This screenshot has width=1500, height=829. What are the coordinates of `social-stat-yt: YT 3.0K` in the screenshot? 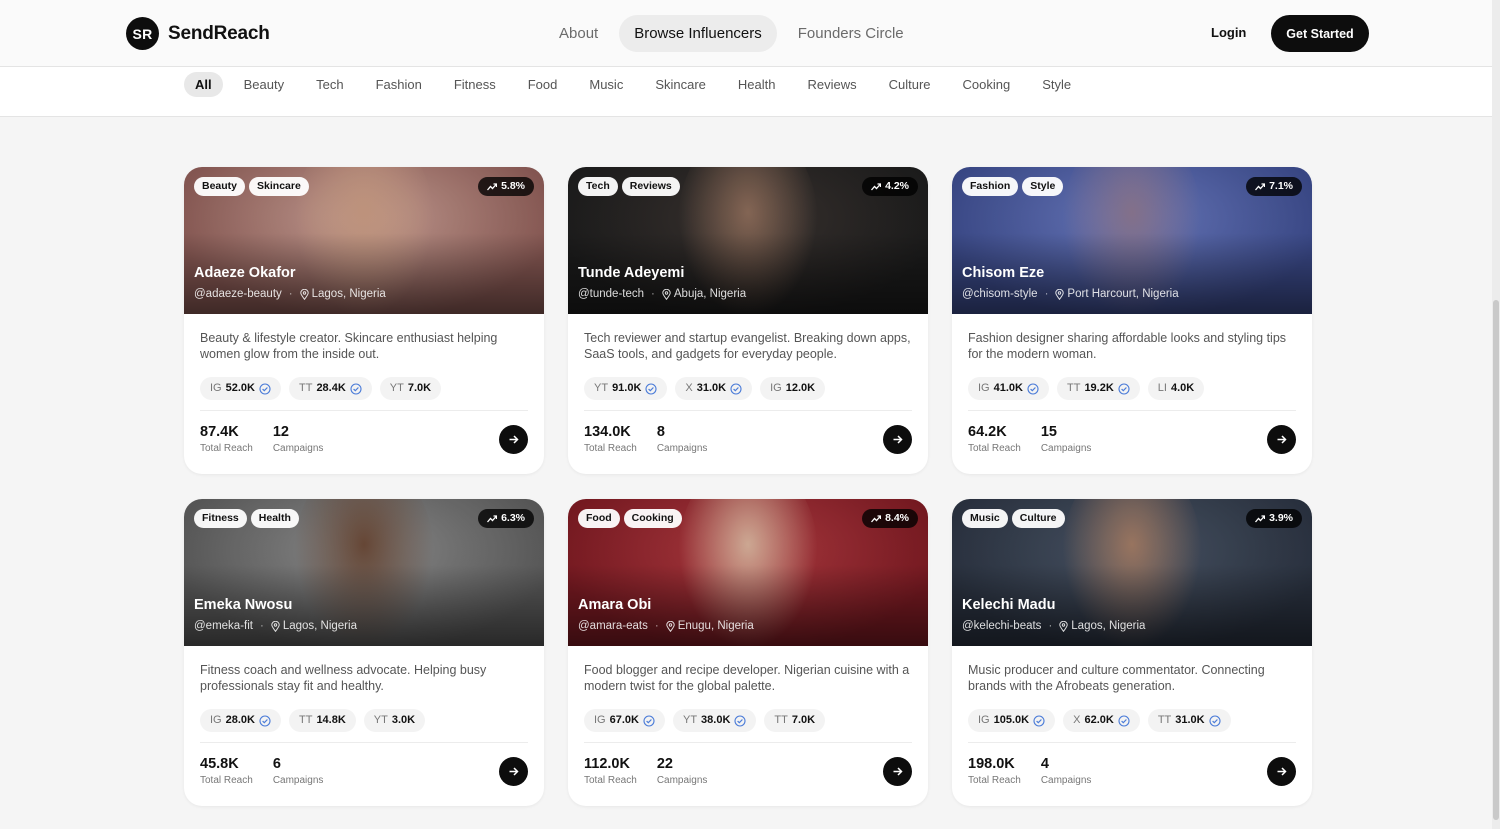 It's located at (394, 720).